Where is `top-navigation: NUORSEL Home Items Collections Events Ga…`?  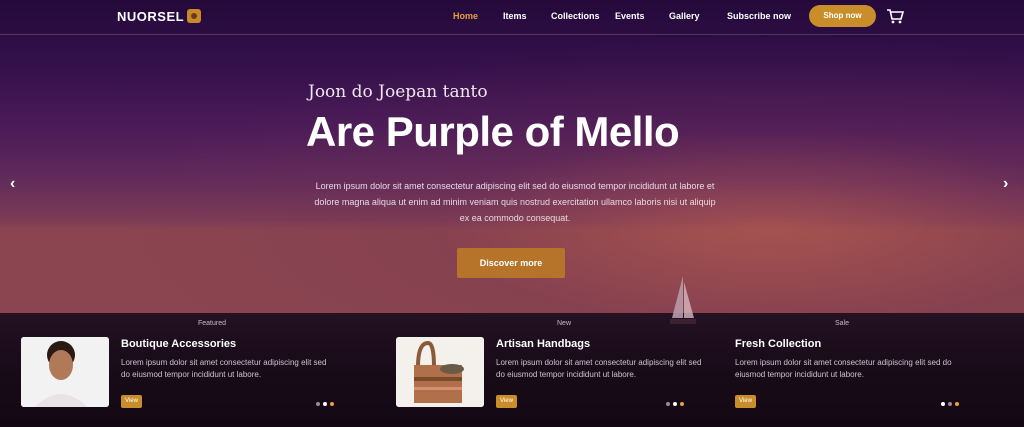
top-navigation: NUORSEL Home Items Collections Events Ga… is located at coordinates (512, 17).